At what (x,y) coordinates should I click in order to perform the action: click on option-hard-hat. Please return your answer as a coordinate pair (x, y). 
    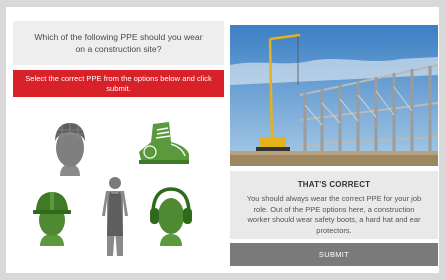
    Looking at the image, I should click on (52, 218).